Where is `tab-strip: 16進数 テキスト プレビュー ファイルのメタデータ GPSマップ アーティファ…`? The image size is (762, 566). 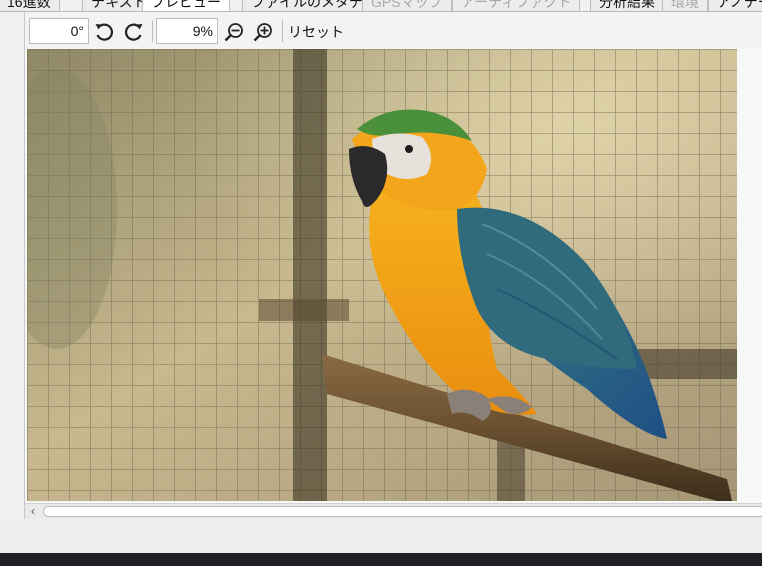
tab-strip: 16進数 テキスト プレビュー ファイルのメタデータ GPSマップ アーティファ… is located at coordinates (381, 6).